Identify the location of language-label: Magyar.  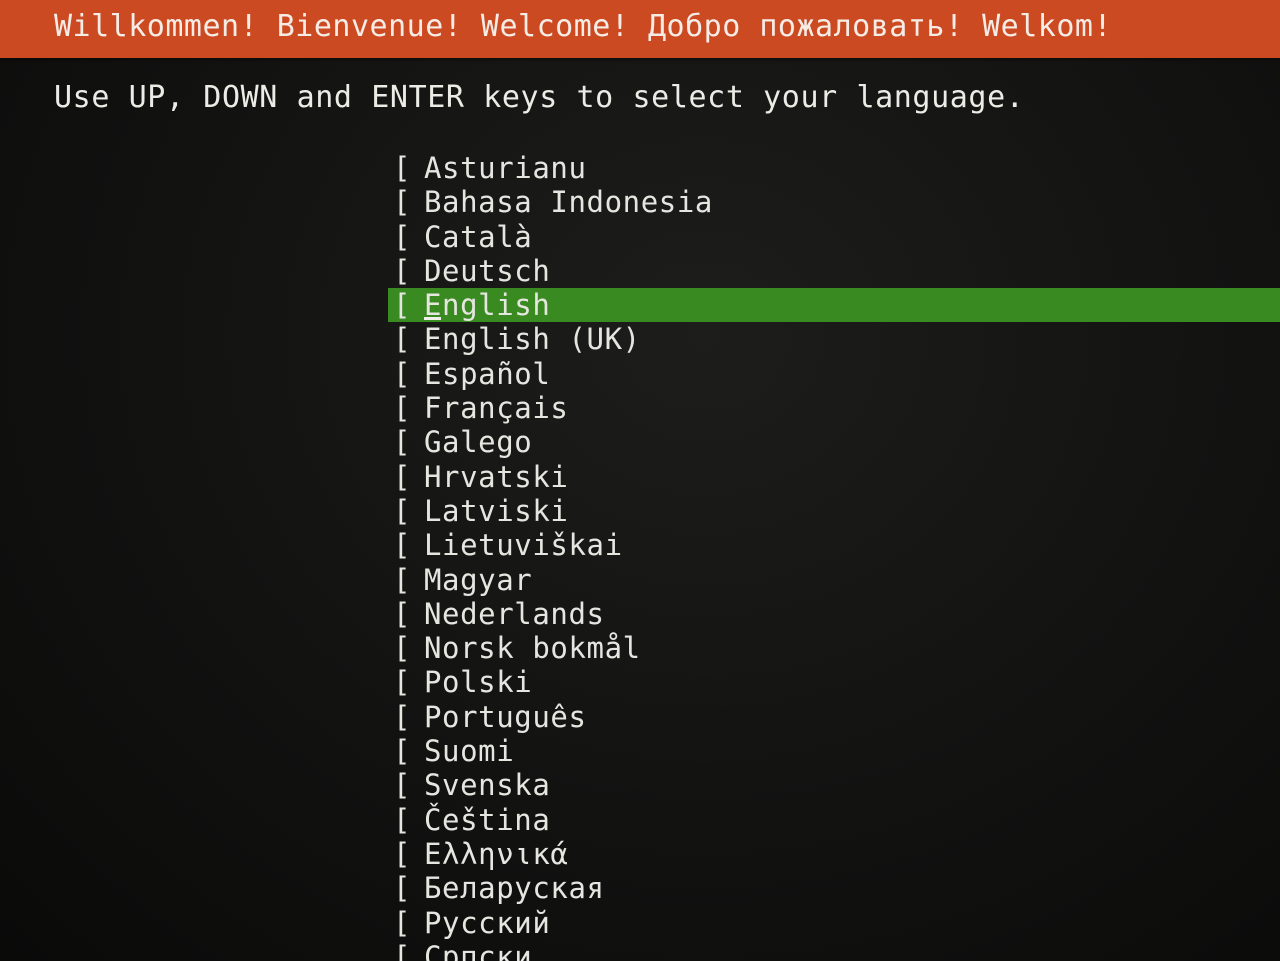
(478, 579).